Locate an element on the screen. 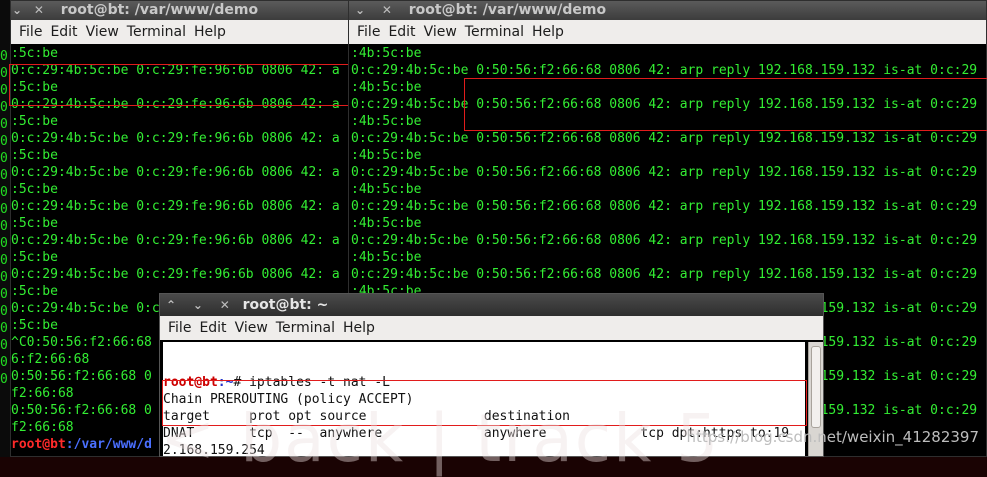  menubar-left: File Edit View Terminal Help is located at coordinates (180, 32).